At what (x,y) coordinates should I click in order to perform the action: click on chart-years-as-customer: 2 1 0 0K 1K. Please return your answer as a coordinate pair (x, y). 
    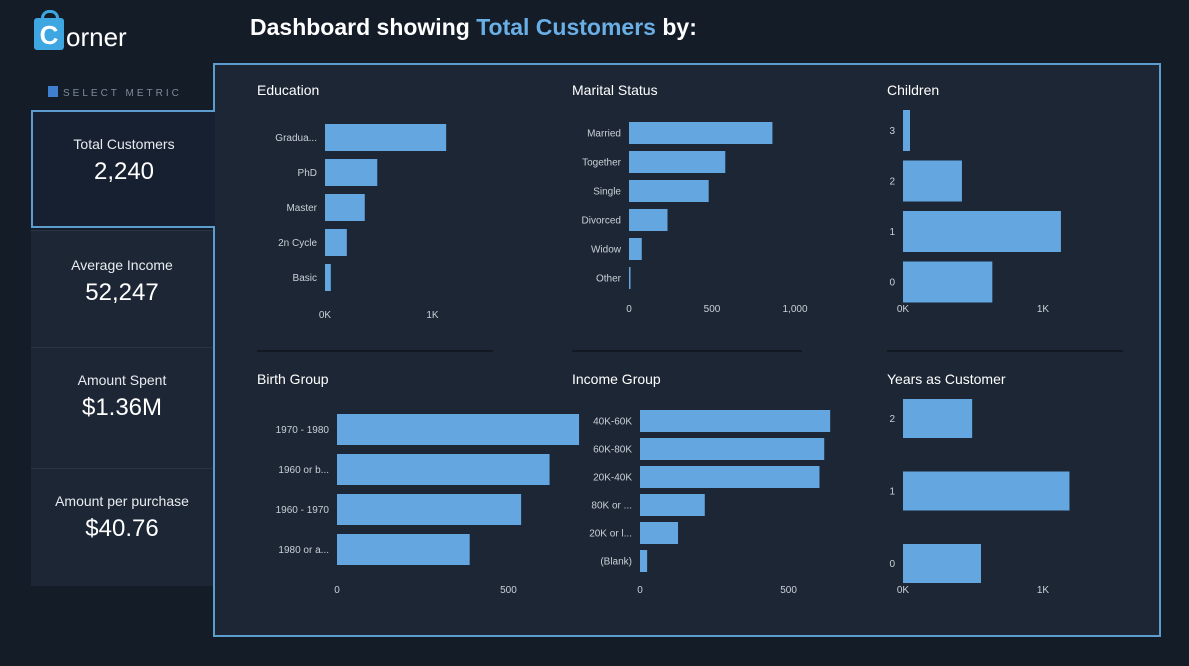
    Looking at the image, I should click on (979, 497).